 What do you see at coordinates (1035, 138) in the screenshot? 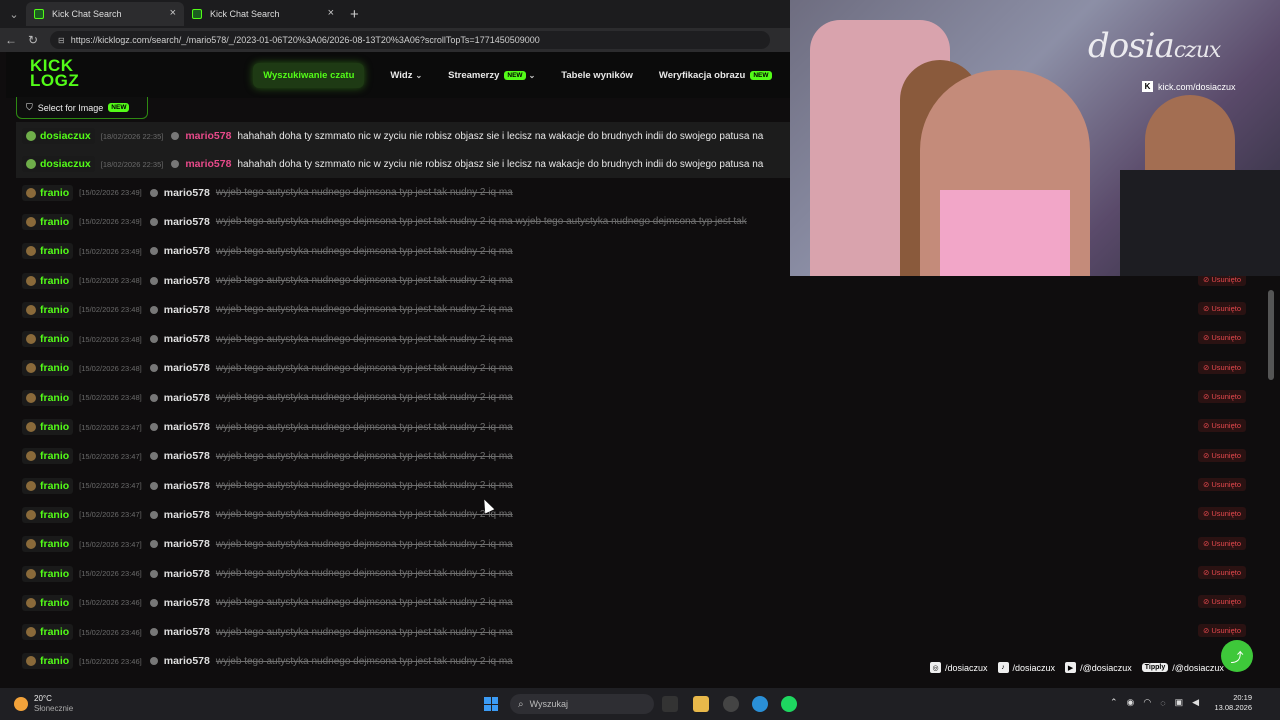
I see `webcam-overlay: dosiaczux Kkick.com/dosiaczux` at bounding box center [1035, 138].